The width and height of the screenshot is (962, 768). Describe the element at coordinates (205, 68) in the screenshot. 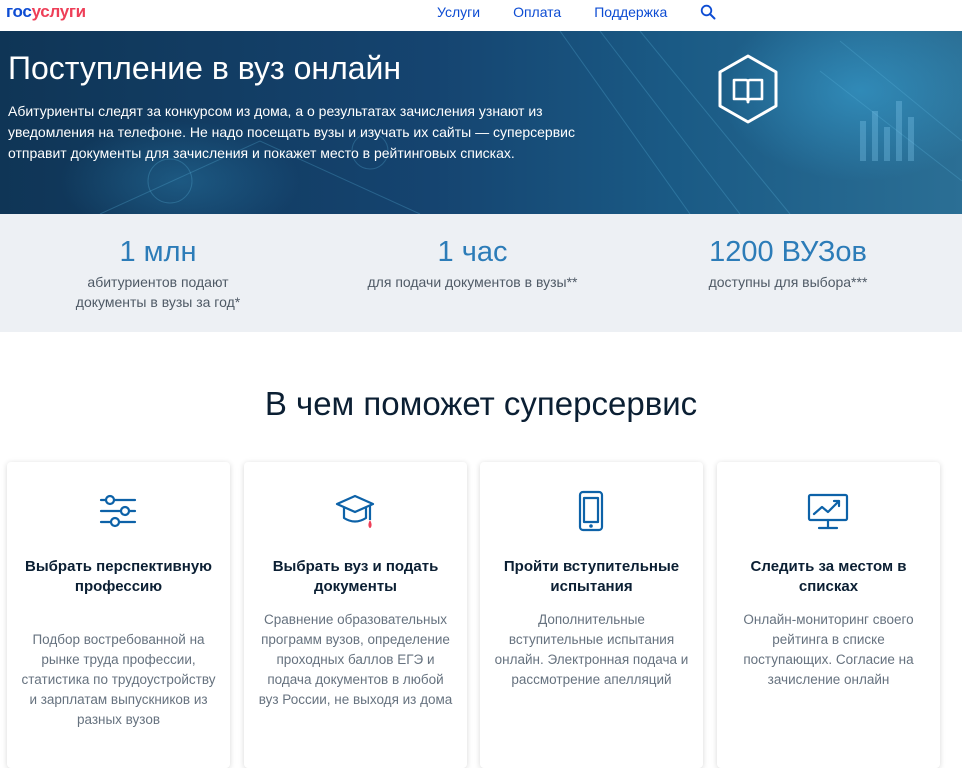

I see `page-title: Поступление в вуз онлайн` at that location.